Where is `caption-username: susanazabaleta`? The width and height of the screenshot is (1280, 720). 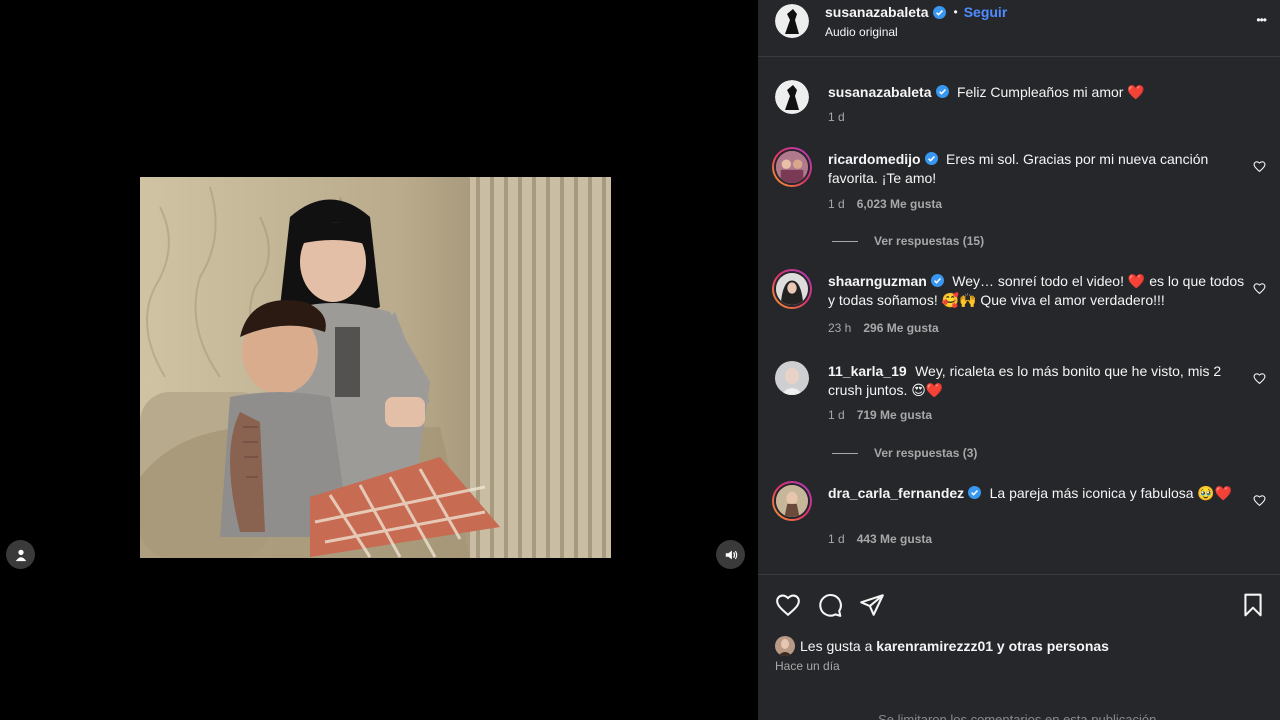 caption-username: susanazabaleta is located at coordinates (880, 92).